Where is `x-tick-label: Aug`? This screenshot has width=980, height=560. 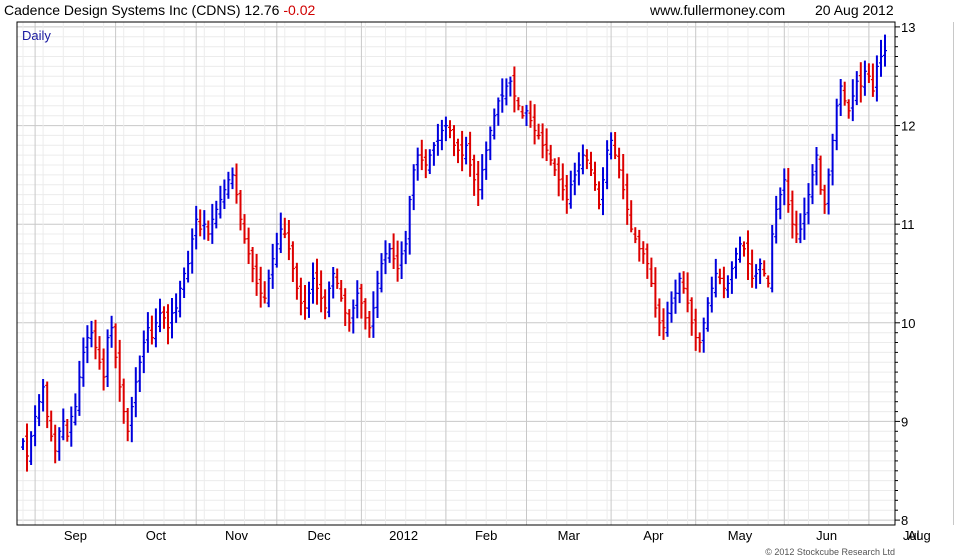
x-tick-label: Aug is located at coordinates (919, 535).